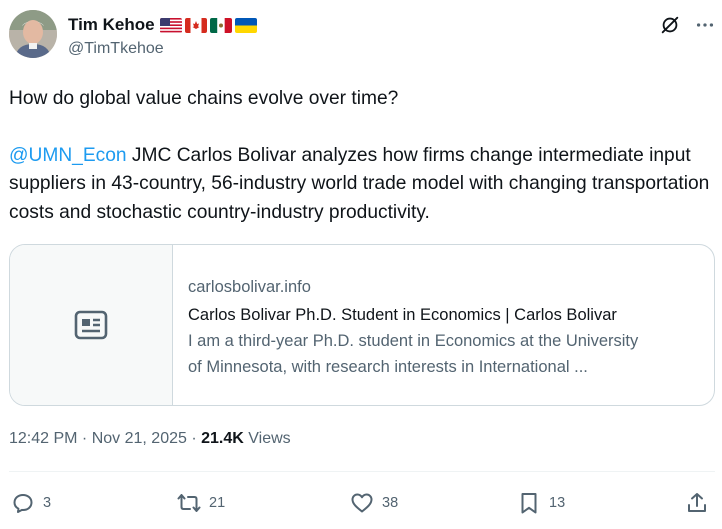  Describe the element at coordinates (541, 503) in the screenshot. I see `bookmark-button: 13` at that location.